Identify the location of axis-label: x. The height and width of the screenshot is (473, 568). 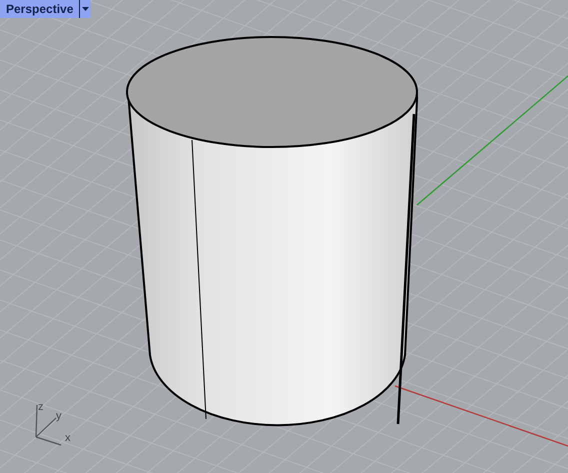
(67, 438).